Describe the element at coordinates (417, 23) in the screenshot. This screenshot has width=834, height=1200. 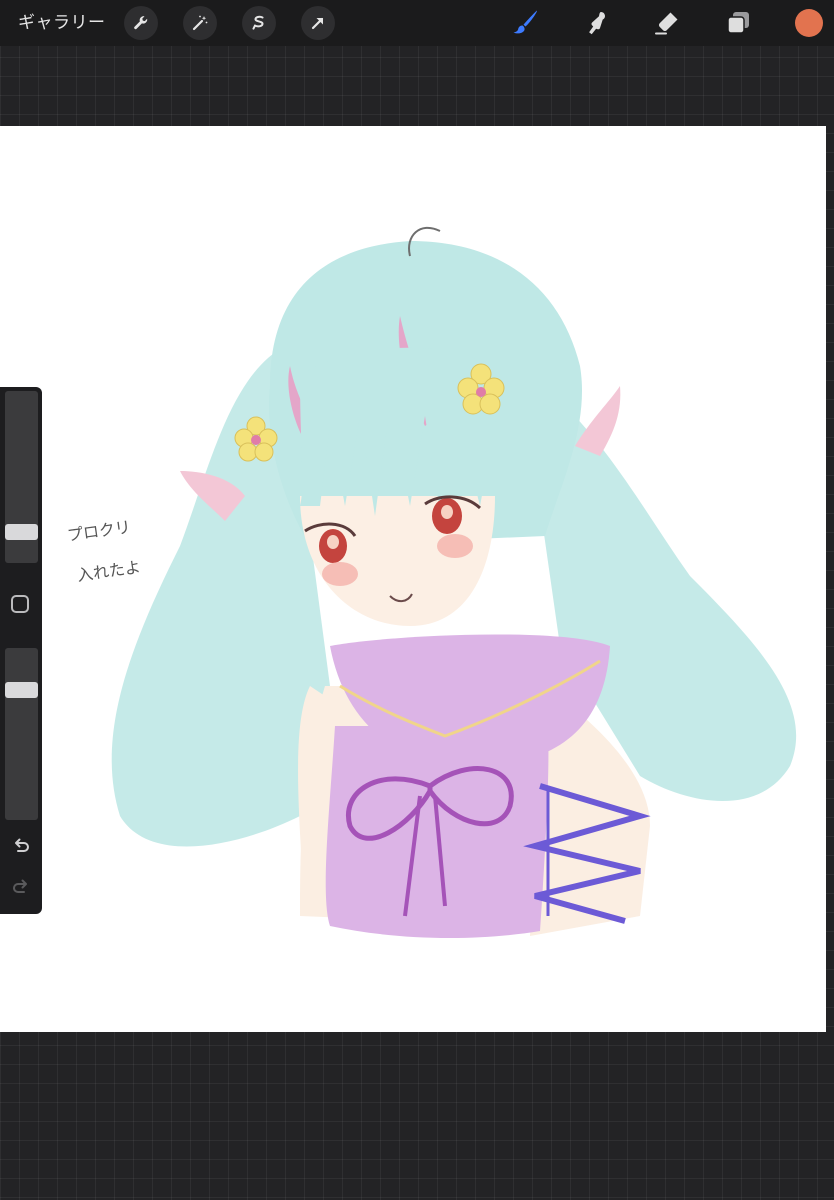
I see `top-toolbar: ギャラリー` at that location.